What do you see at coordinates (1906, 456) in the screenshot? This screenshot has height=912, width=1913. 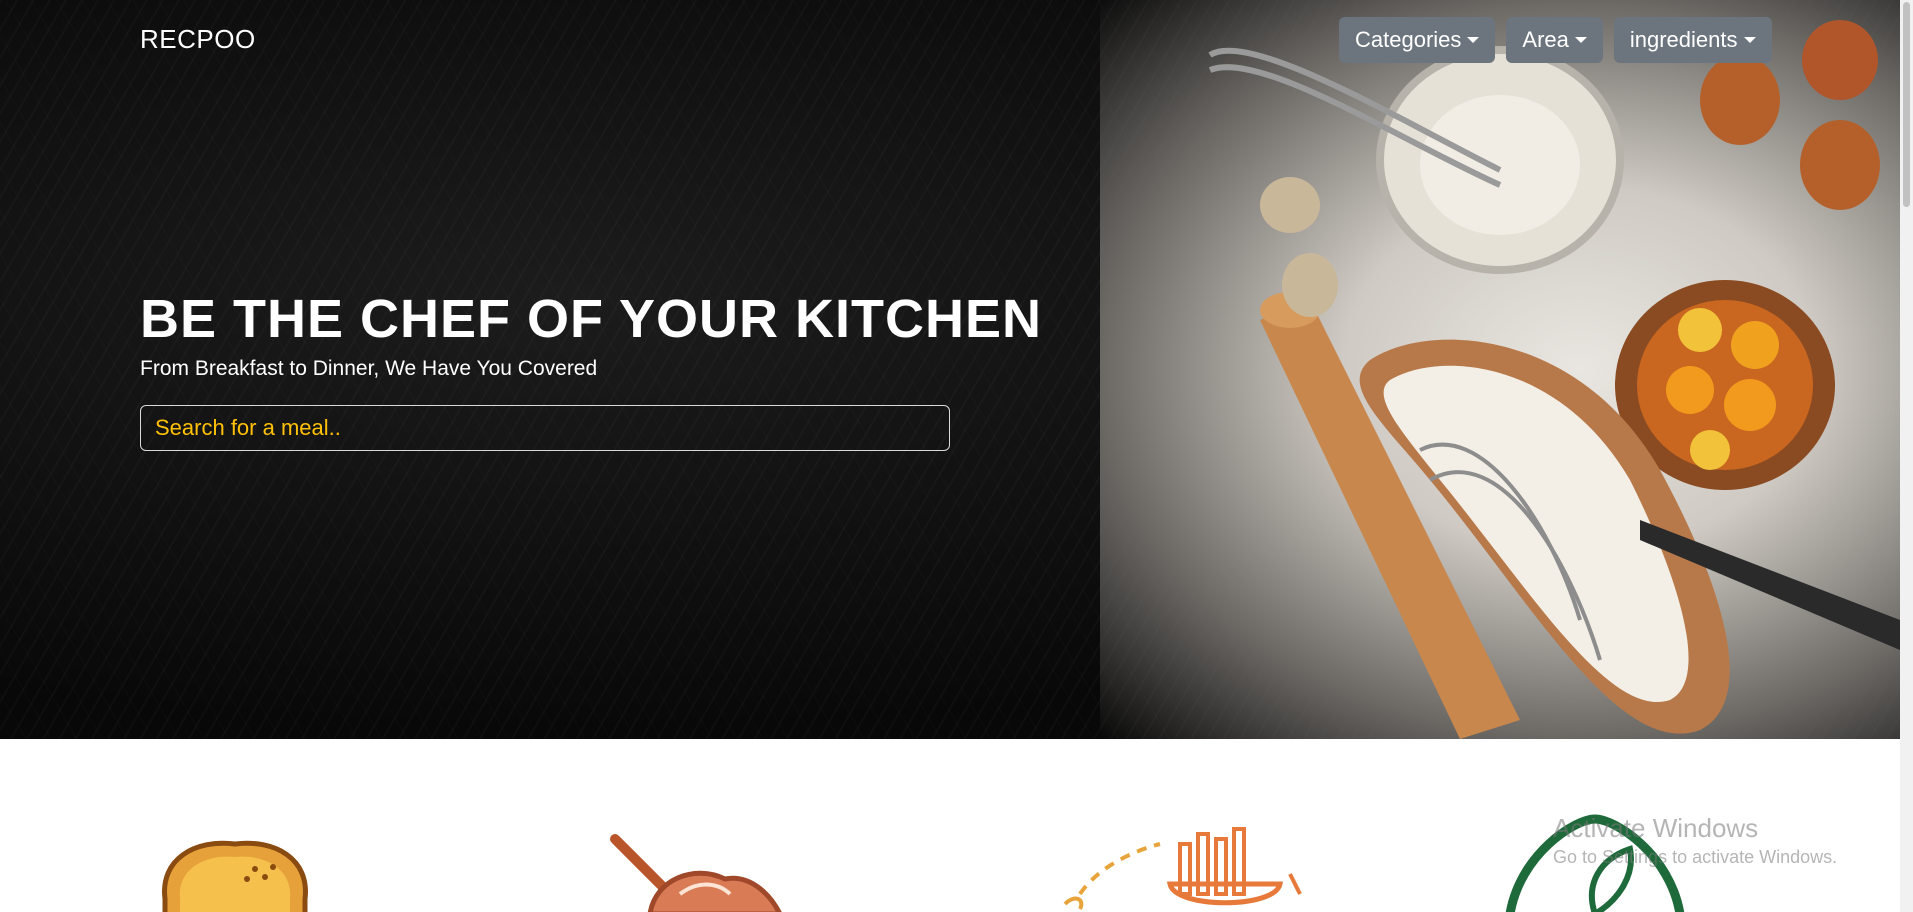 I see `page-scrollbar` at bounding box center [1906, 456].